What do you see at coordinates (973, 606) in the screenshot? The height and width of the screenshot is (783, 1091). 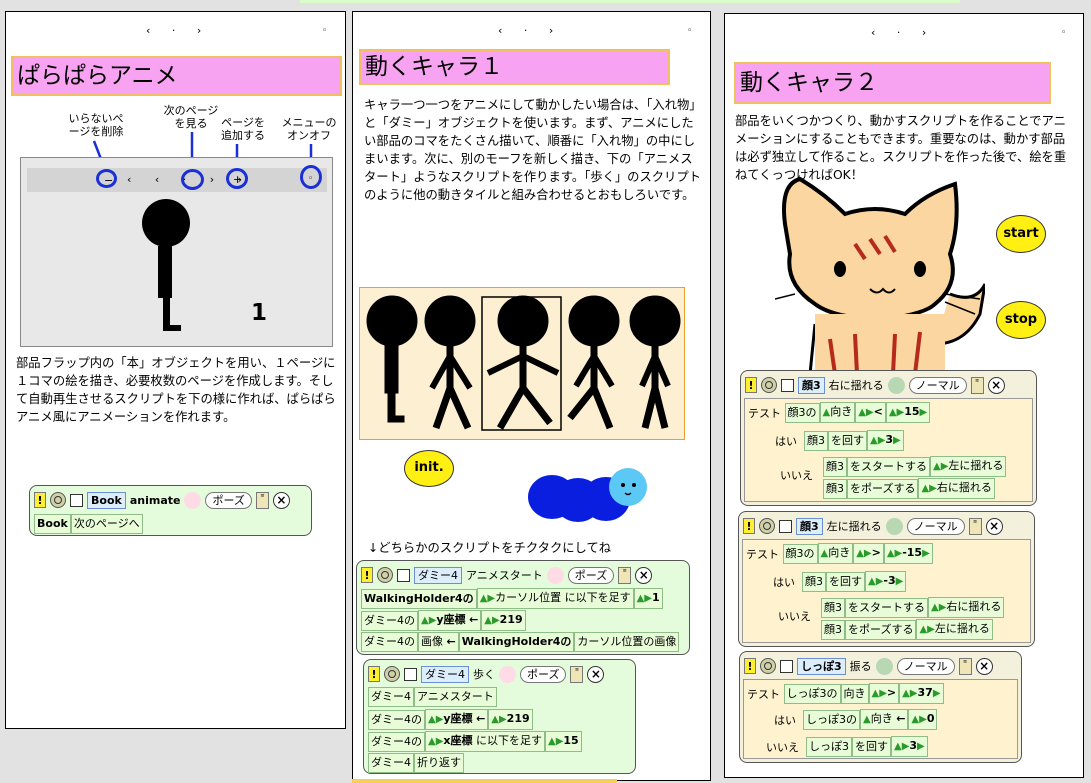 I see `no-1-target: 右に揺れる` at bounding box center [973, 606].